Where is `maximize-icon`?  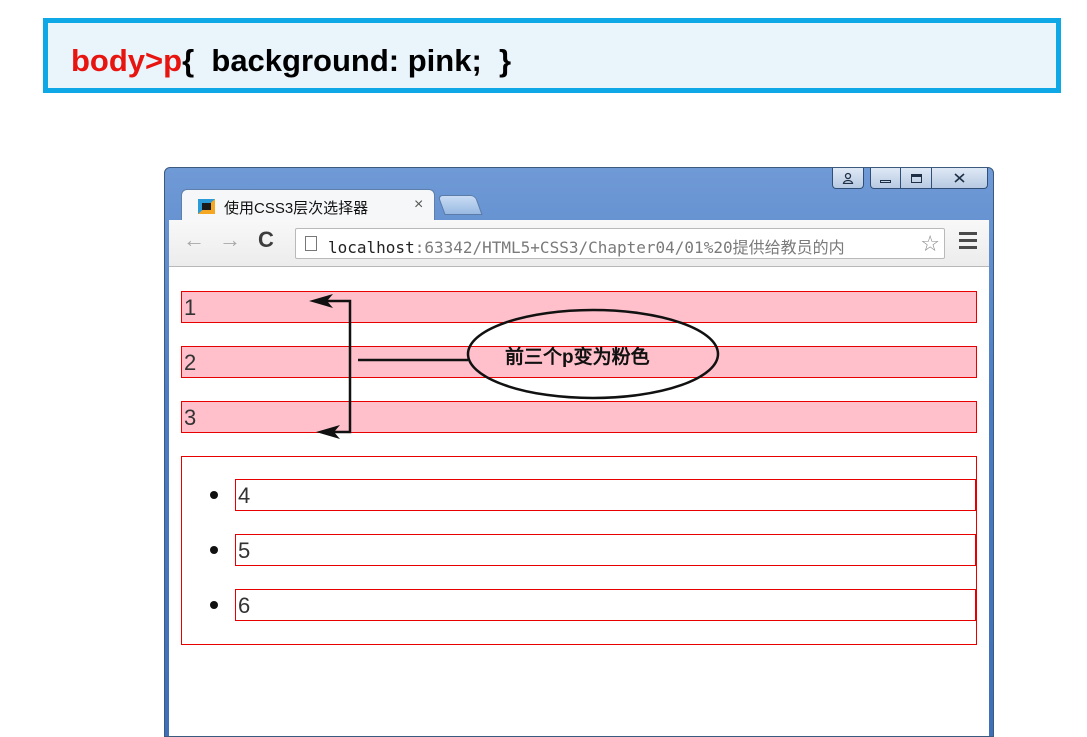
maximize-icon is located at coordinates (916, 178).